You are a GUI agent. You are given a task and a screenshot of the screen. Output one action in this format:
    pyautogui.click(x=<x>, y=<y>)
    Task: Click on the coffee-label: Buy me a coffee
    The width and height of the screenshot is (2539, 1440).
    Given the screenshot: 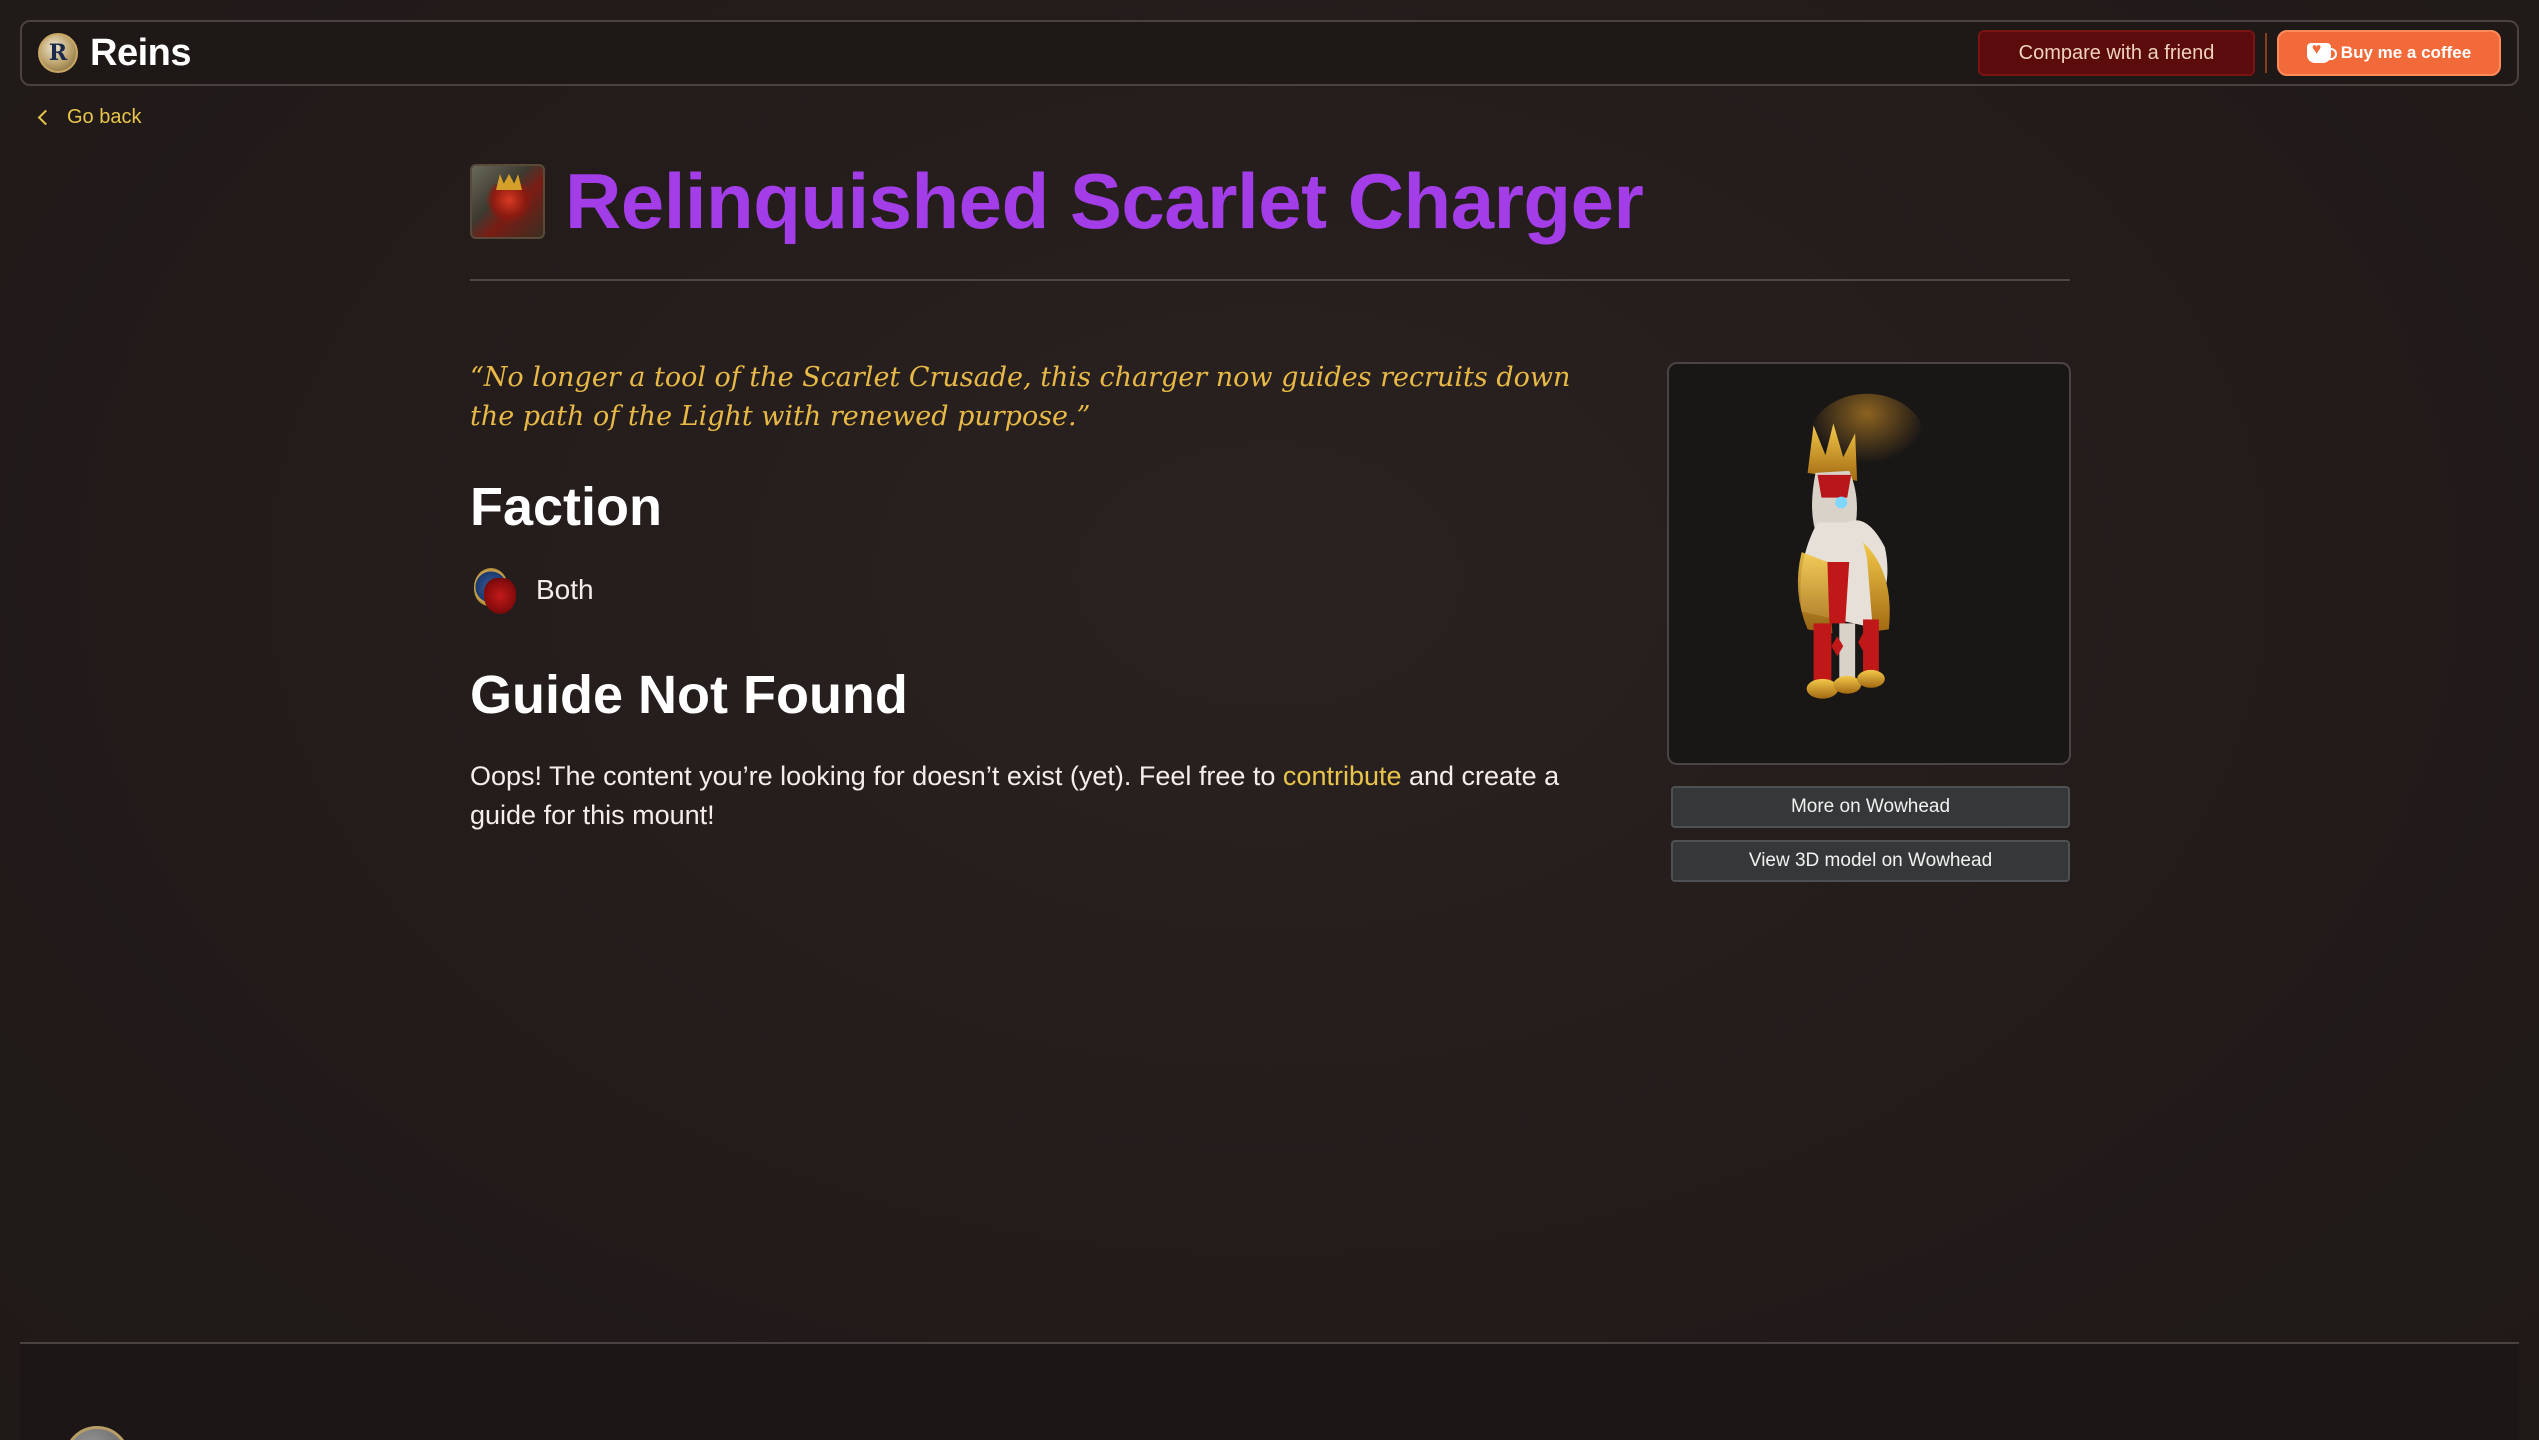 What is the action you would take?
    pyautogui.click(x=2406, y=52)
    